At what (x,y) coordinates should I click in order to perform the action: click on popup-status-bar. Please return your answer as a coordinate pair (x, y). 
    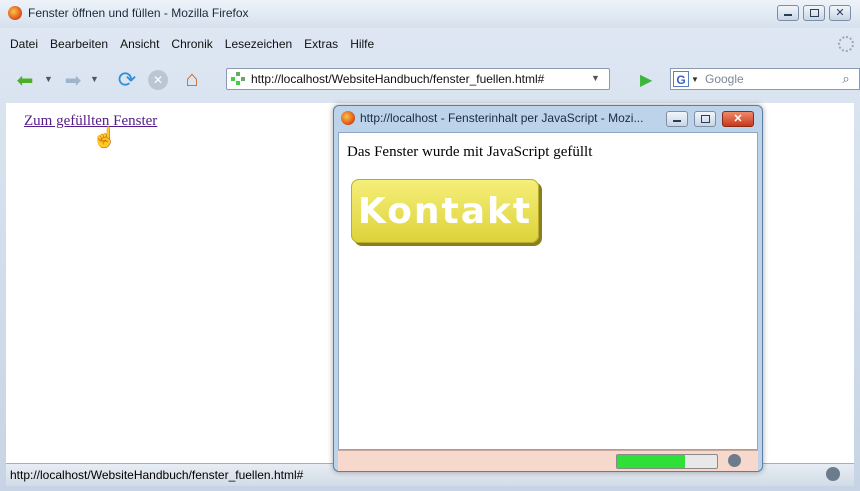
    Looking at the image, I should click on (548, 460).